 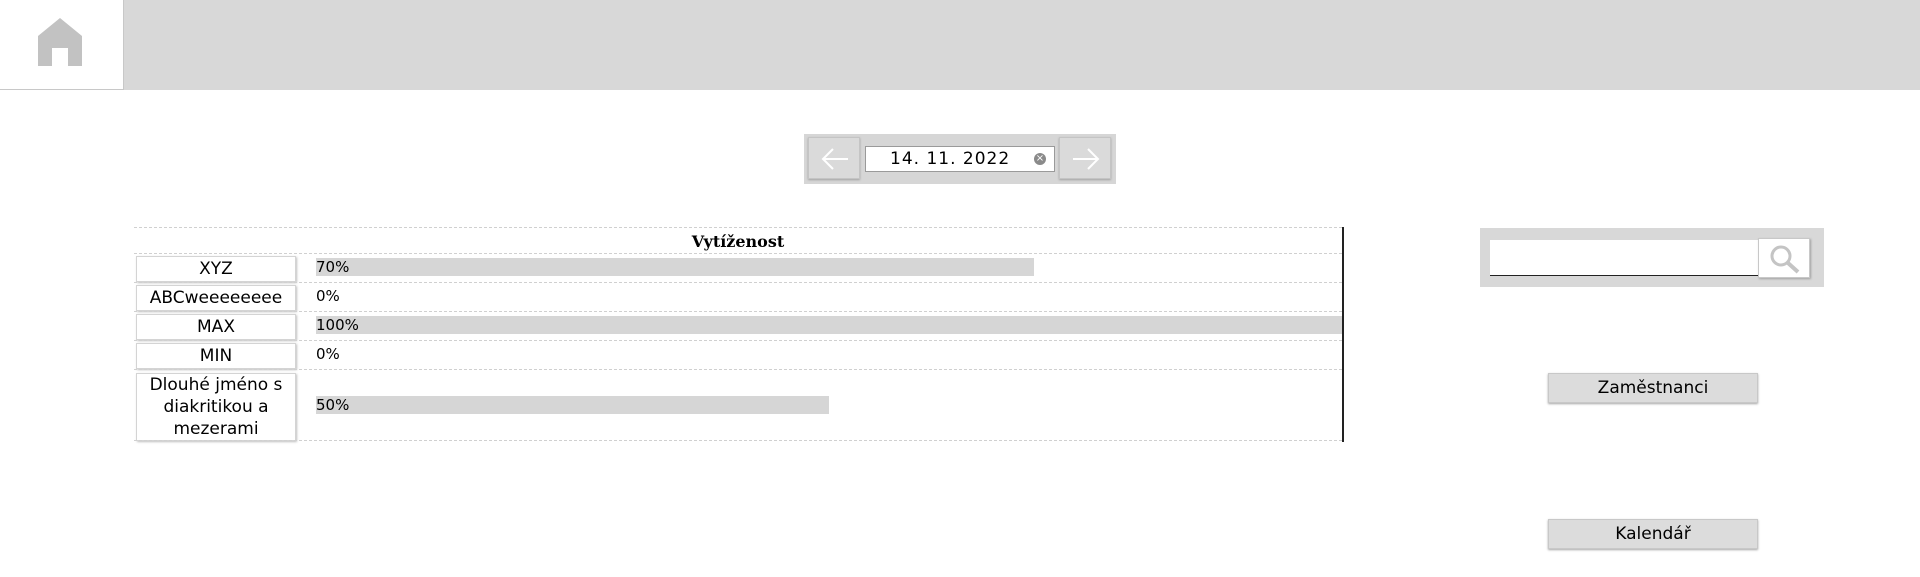 What do you see at coordinates (337, 325) in the screenshot?
I see `utilization-percent: 100%` at bounding box center [337, 325].